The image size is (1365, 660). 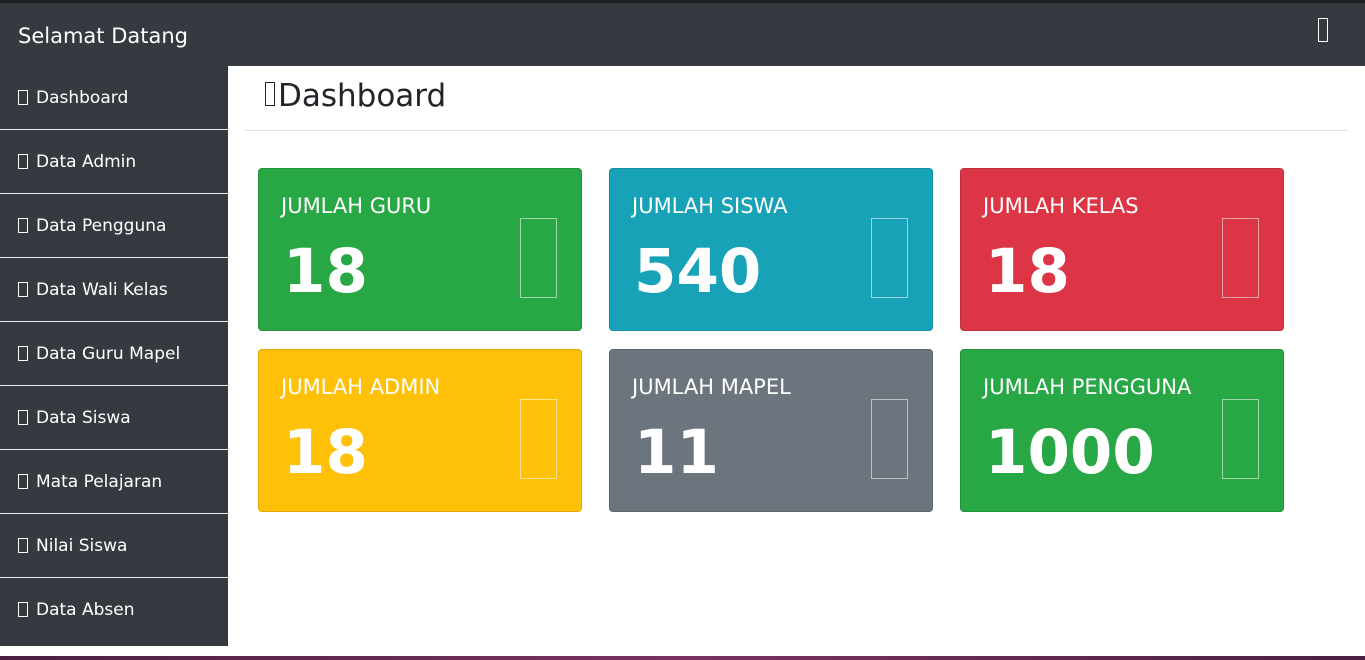 I want to click on card-label: JUMLAH SISWA, so click(x=710, y=206).